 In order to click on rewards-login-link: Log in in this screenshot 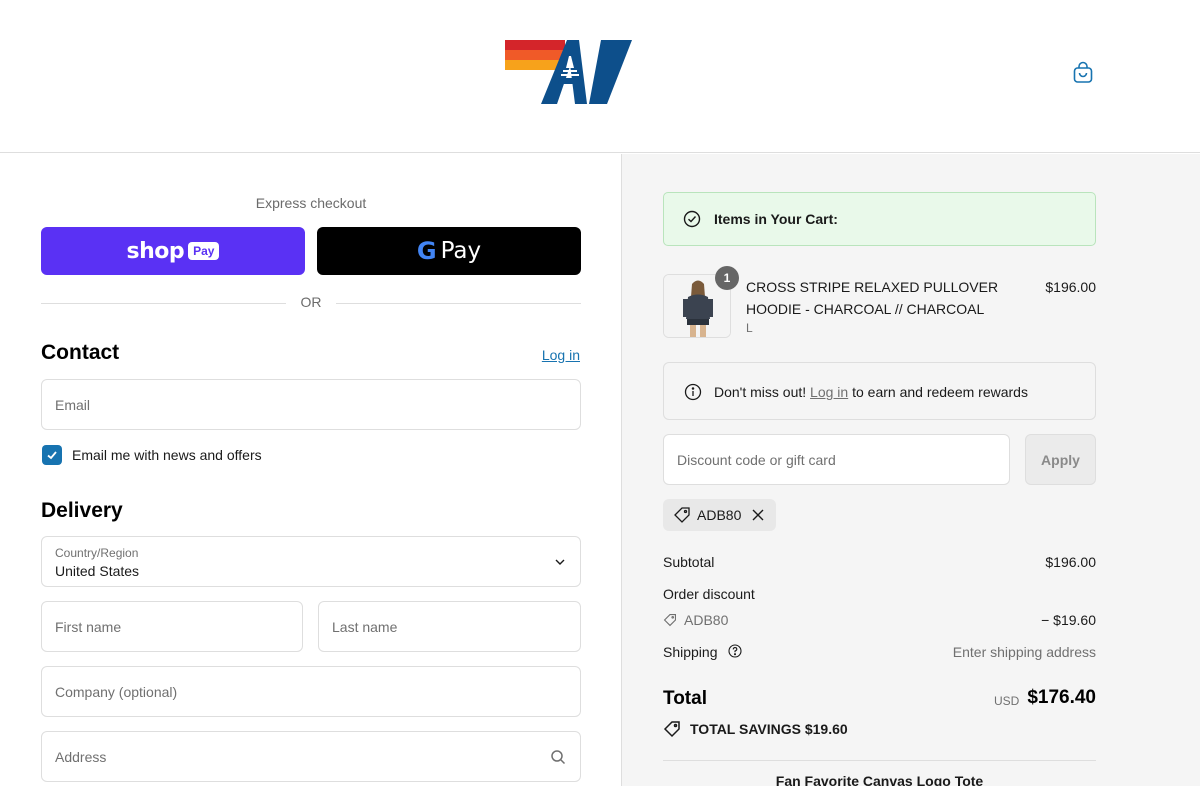, I will do `click(829, 392)`.